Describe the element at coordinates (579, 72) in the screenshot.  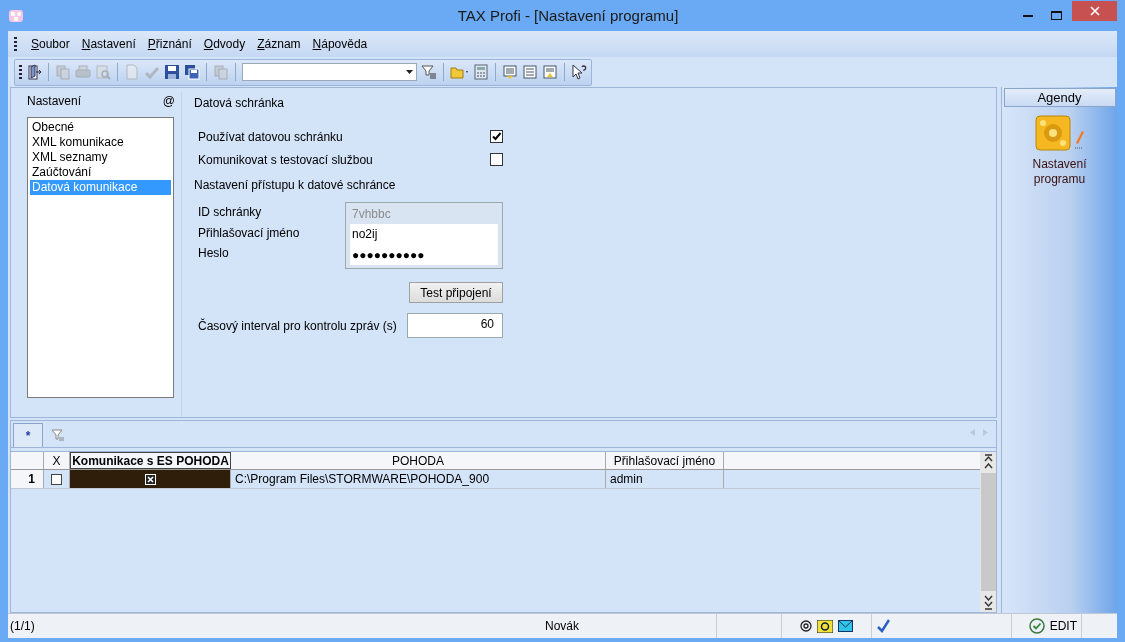
I see `help-pointer-icon` at that location.